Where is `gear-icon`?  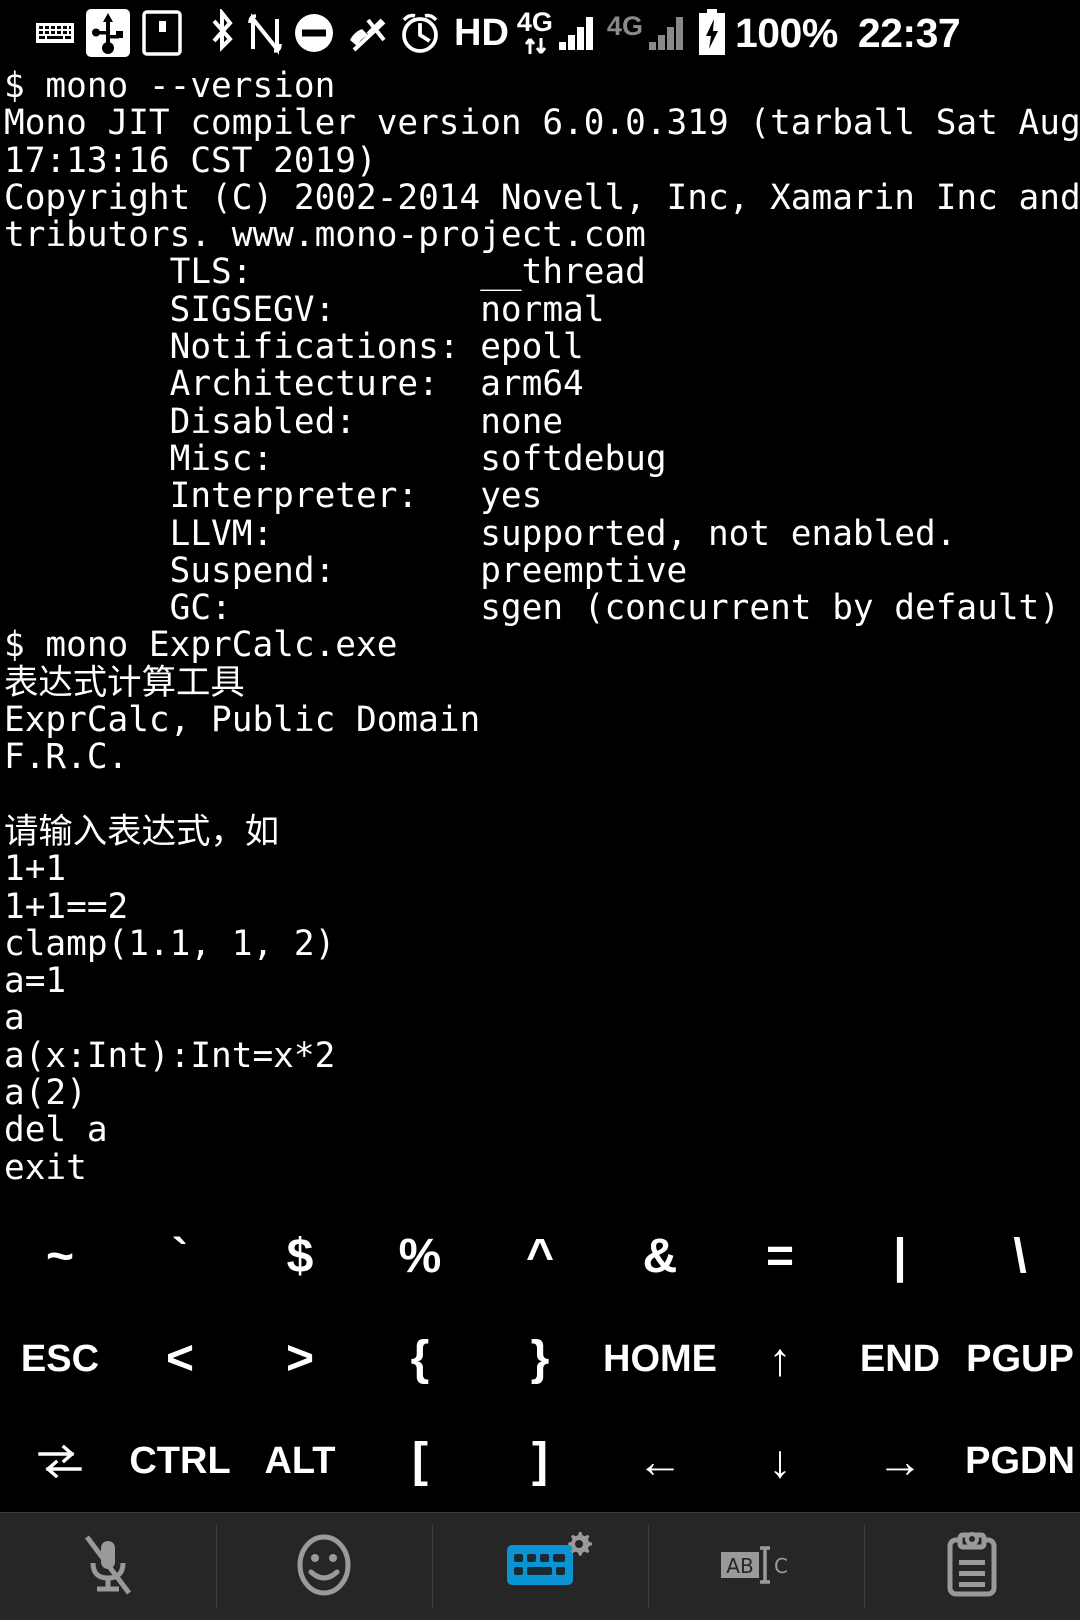 gear-icon is located at coordinates (579, 1546).